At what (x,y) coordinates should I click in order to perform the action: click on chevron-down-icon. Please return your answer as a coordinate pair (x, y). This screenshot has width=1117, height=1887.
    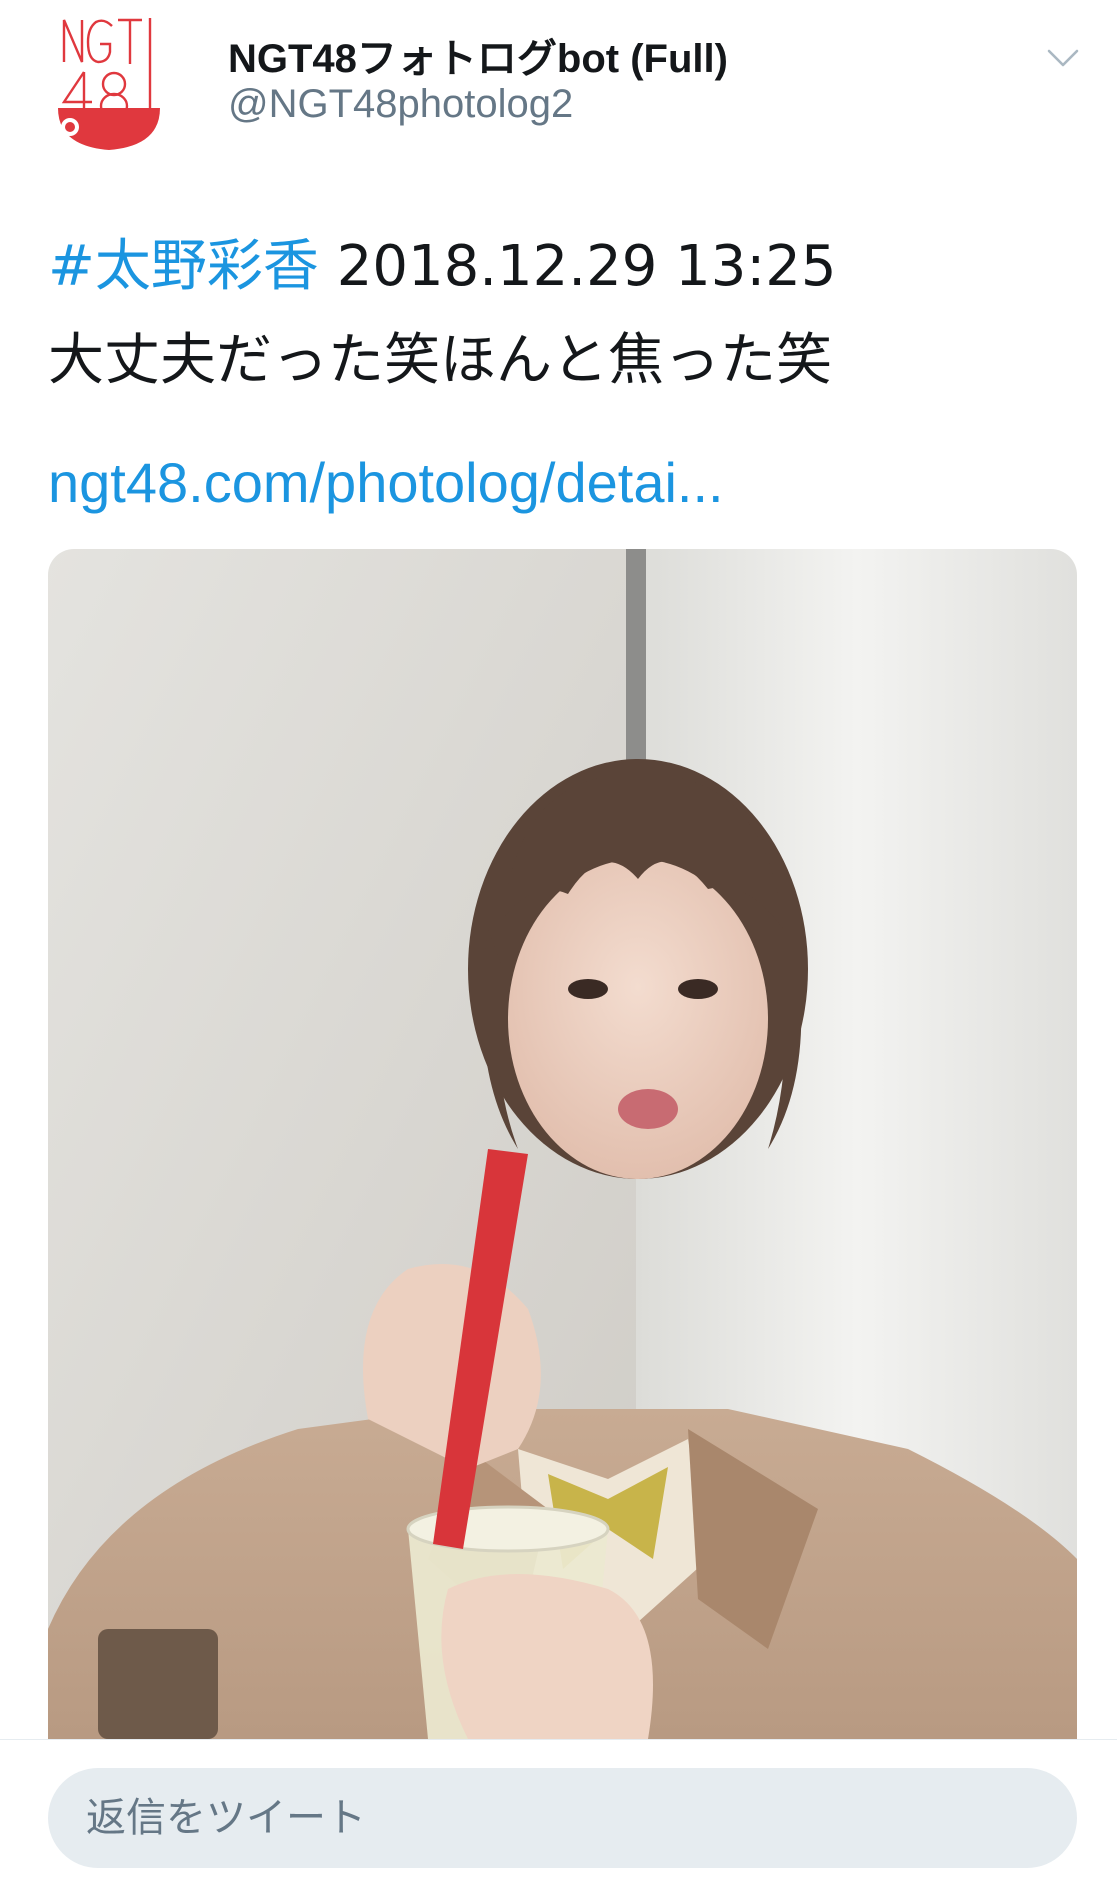
    Looking at the image, I should click on (1063, 58).